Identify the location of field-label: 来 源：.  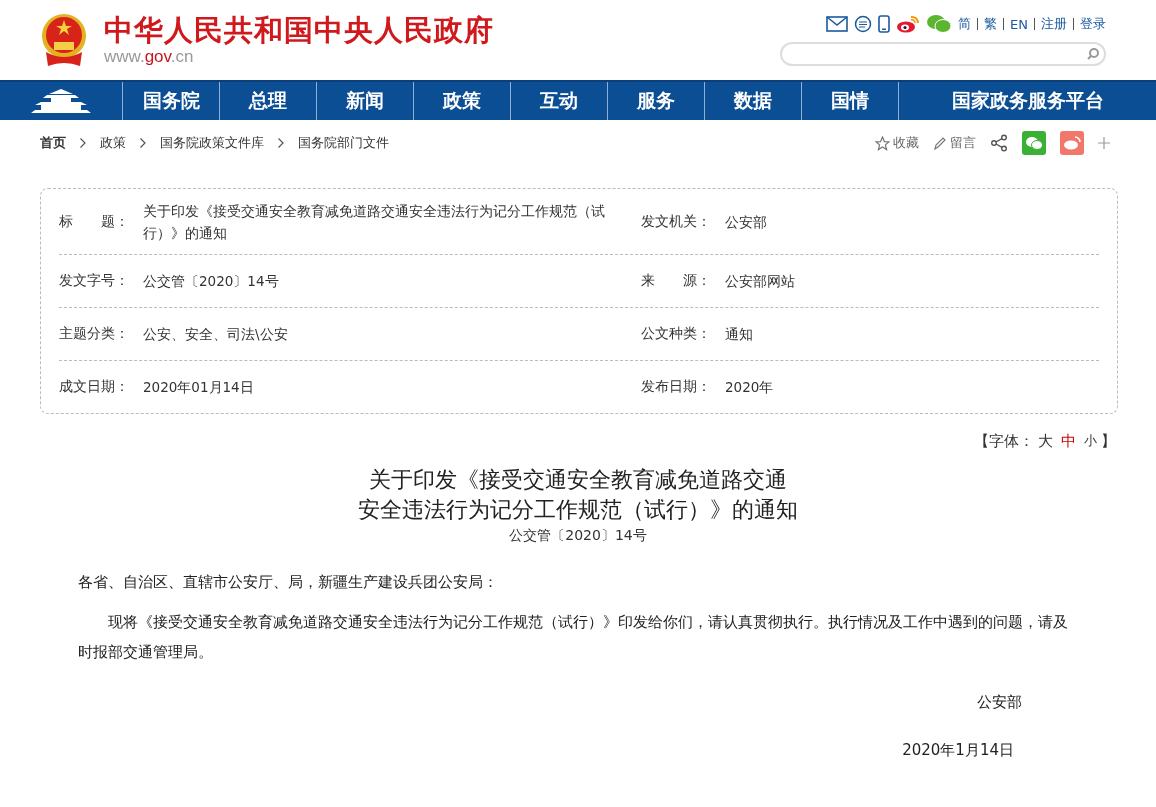
(676, 281).